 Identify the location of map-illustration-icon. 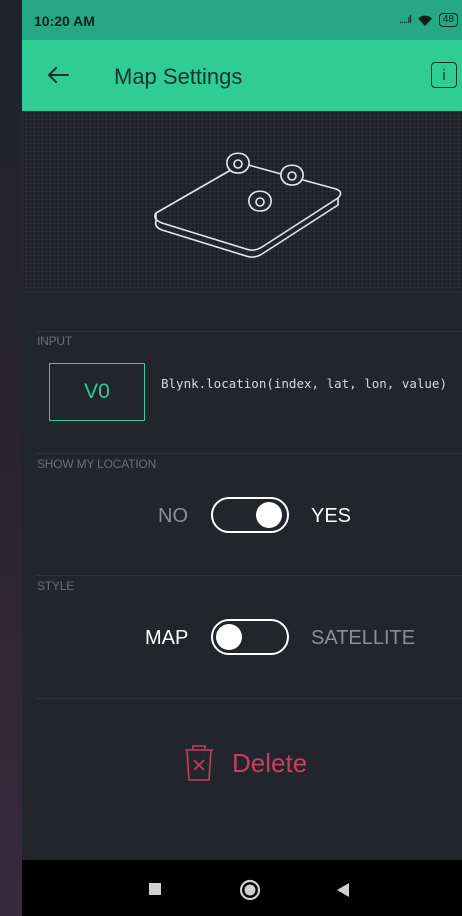
(248, 205).